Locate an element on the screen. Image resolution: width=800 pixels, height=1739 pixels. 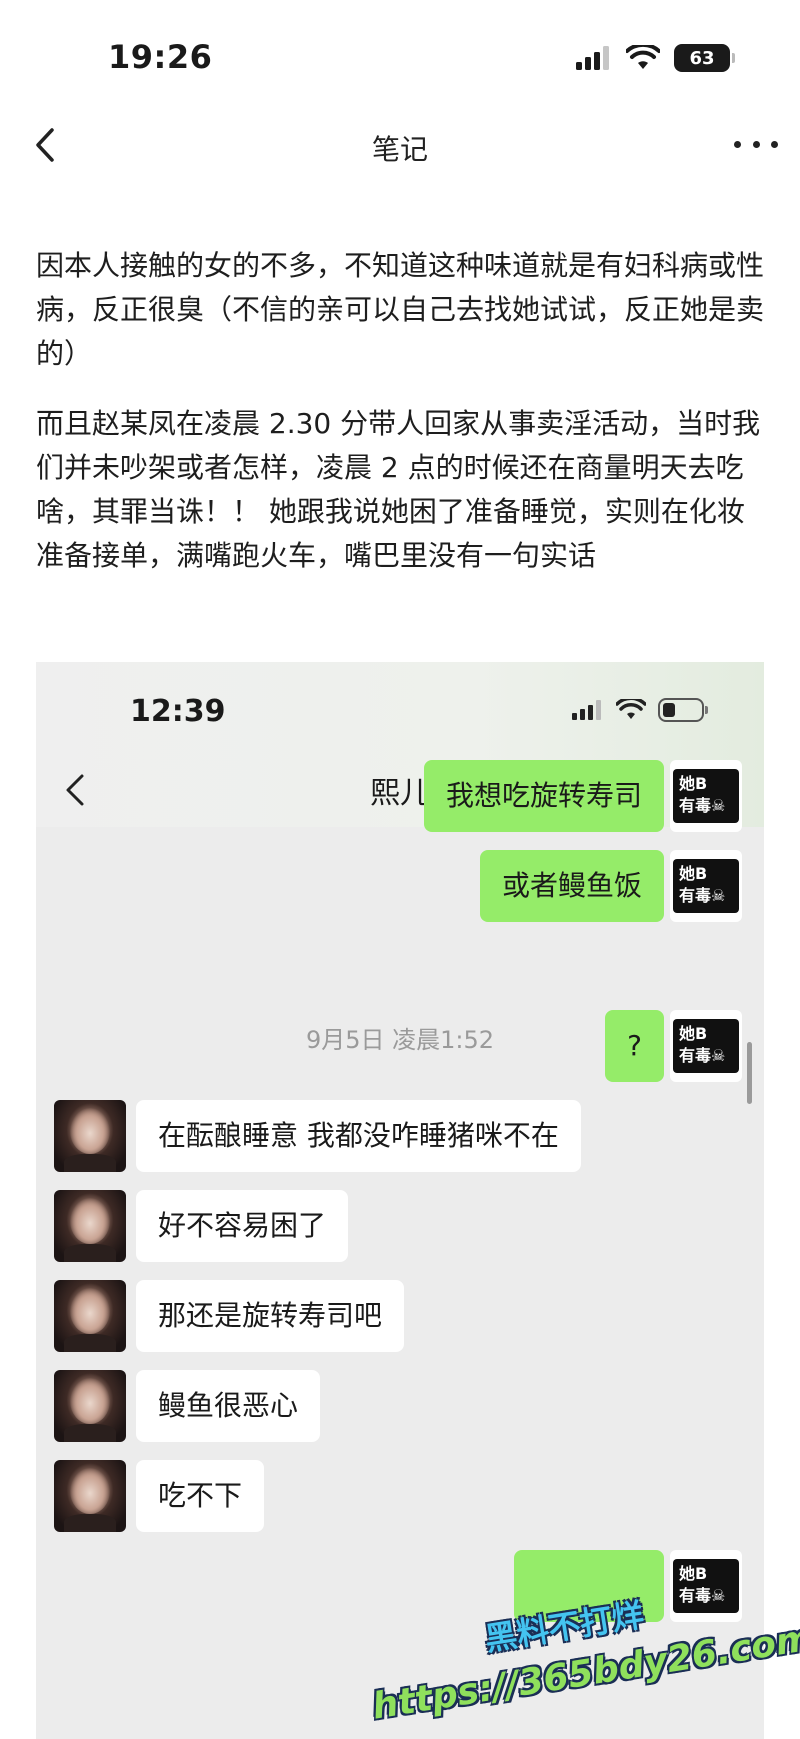
contact-message-bubble: 鳗鱼很恶心 is located at coordinates (228, 1406).